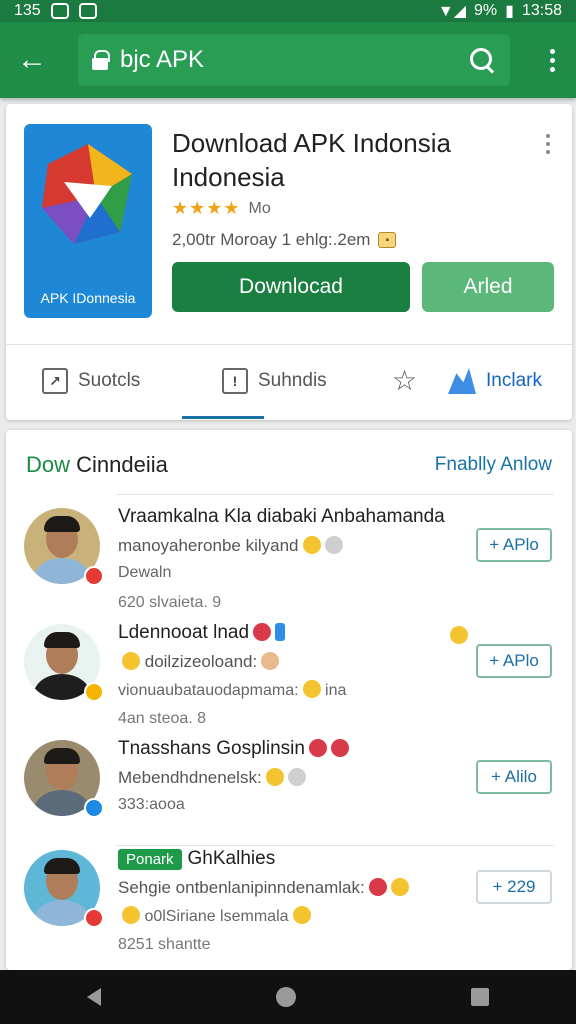  What do you see at coordinates (109, 380) in the screenshot?
I see `tab-label: Suotcls` at bounding box center [109, 380].